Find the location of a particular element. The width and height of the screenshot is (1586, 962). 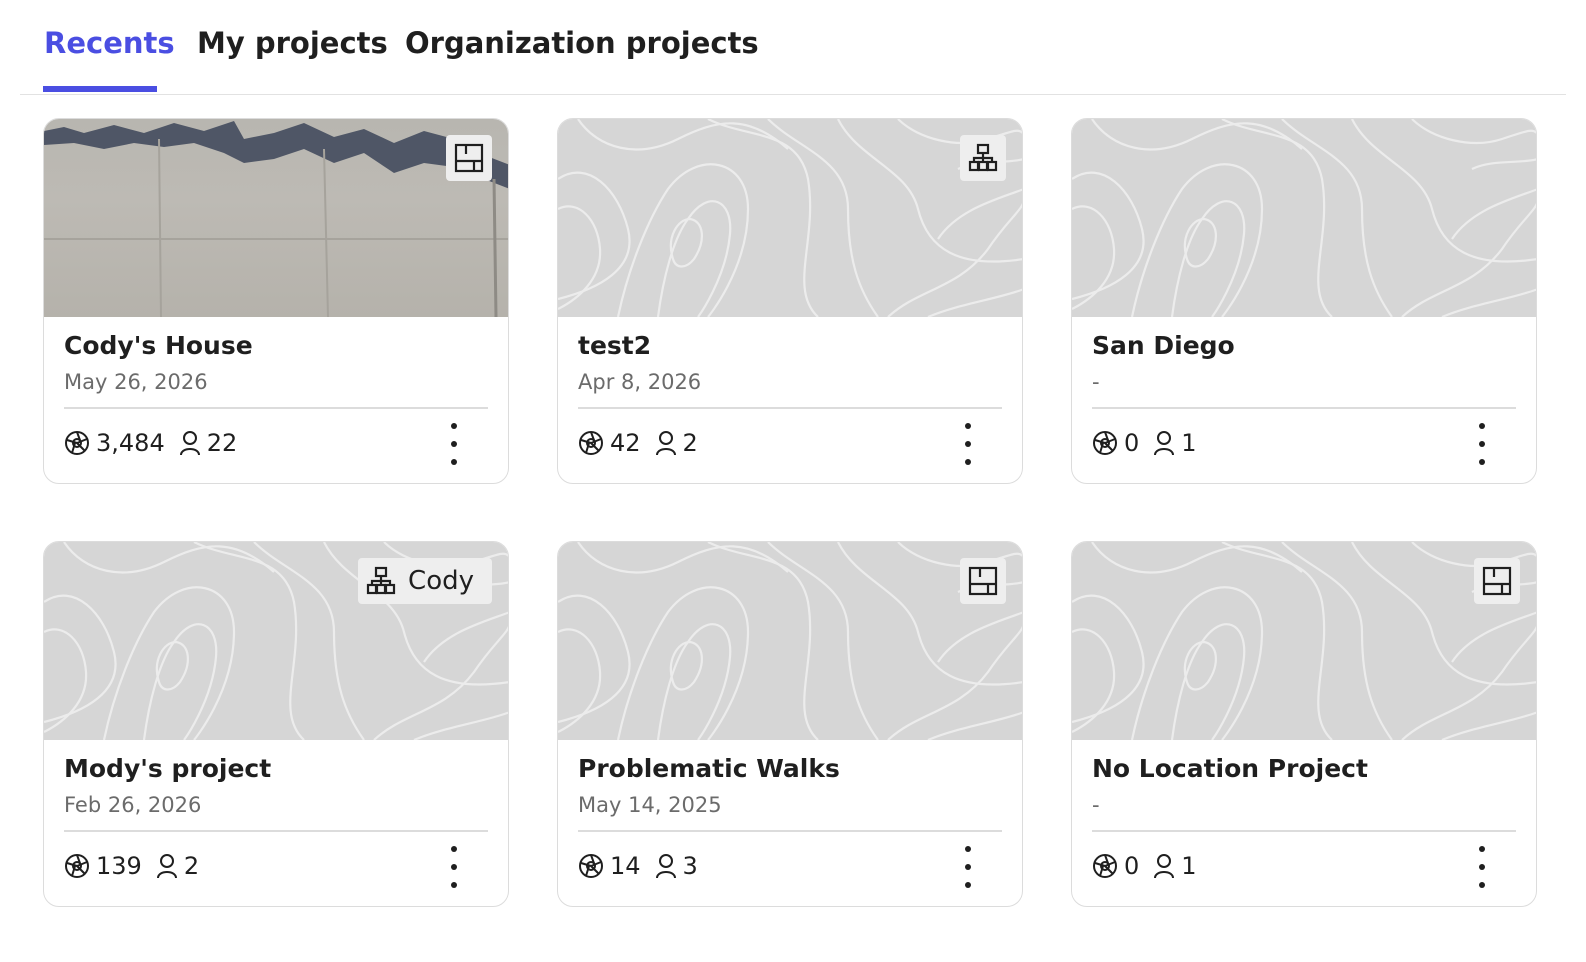

project-stats: 42 2 is located at coordinates (645, 443).